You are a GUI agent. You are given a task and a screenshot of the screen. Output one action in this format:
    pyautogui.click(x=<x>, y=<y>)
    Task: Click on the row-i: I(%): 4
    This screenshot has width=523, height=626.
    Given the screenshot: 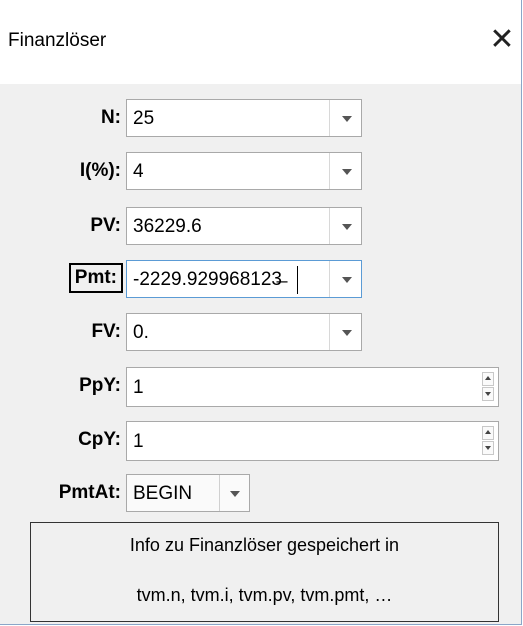 What is the action you would take?
    pyautogui.click(x=260, y=172)
    